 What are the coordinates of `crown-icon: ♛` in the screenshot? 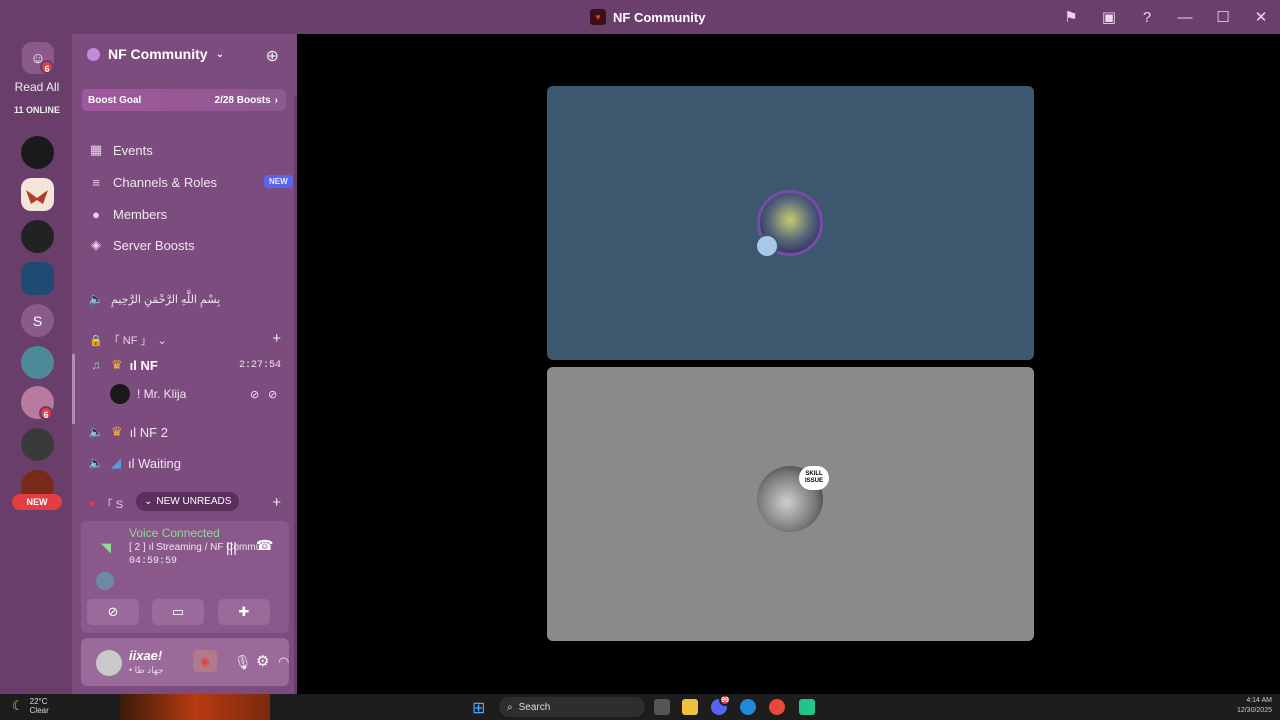 It's located at (117, 364).